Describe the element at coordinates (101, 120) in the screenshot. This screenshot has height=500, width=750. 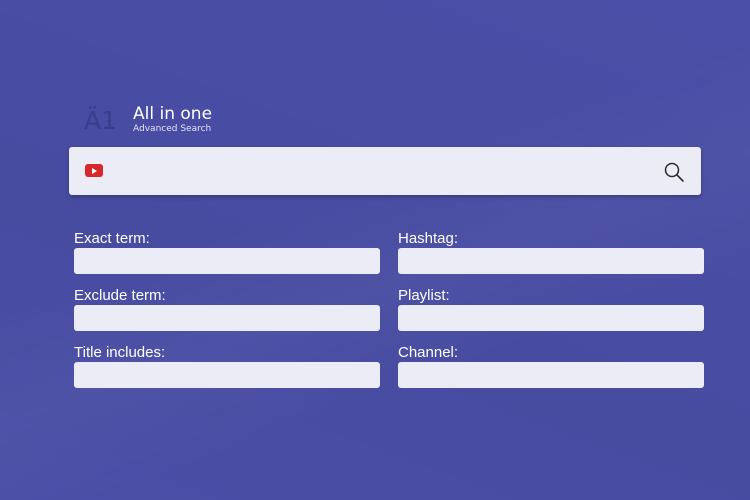
I see `logo-mark: Ä1` at that location.